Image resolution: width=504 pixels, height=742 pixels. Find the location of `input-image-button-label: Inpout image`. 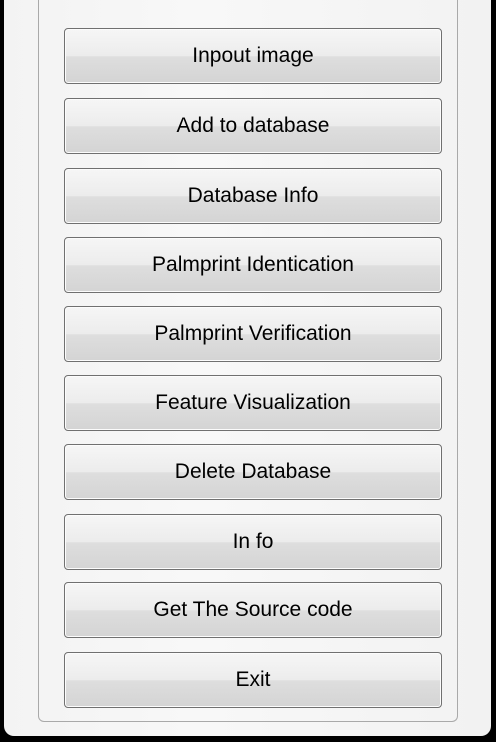

input-image-button-label: Inpout image is located at coordinates (253, 55).